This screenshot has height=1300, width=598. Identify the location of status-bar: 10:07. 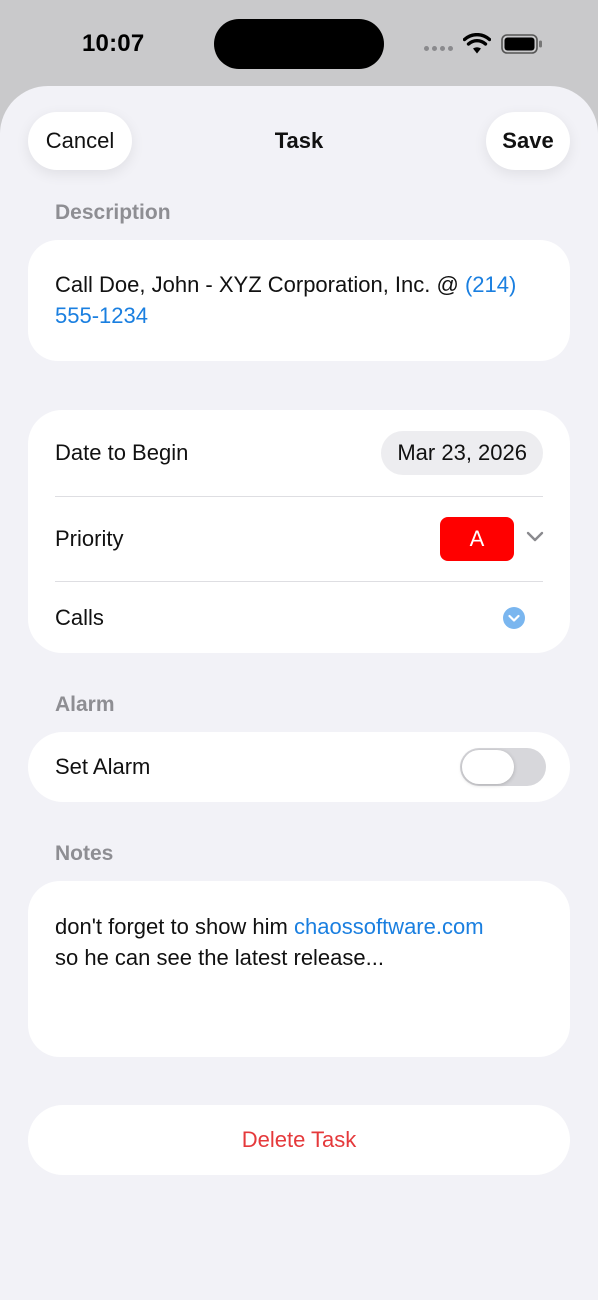
(299, 43).